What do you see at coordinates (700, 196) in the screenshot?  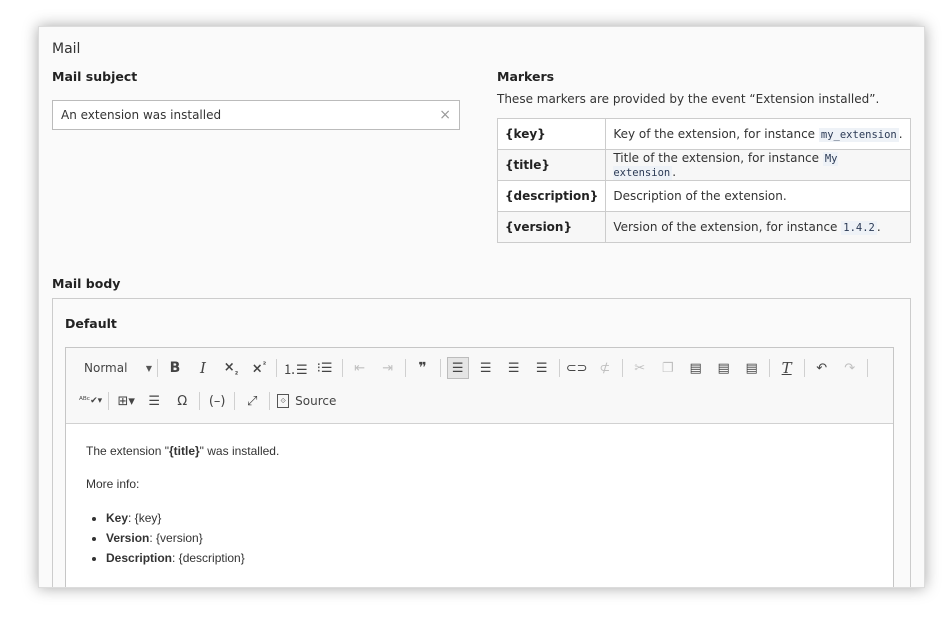 I see `marker-text: Description of the extension.` at bounding box center [700, 196].